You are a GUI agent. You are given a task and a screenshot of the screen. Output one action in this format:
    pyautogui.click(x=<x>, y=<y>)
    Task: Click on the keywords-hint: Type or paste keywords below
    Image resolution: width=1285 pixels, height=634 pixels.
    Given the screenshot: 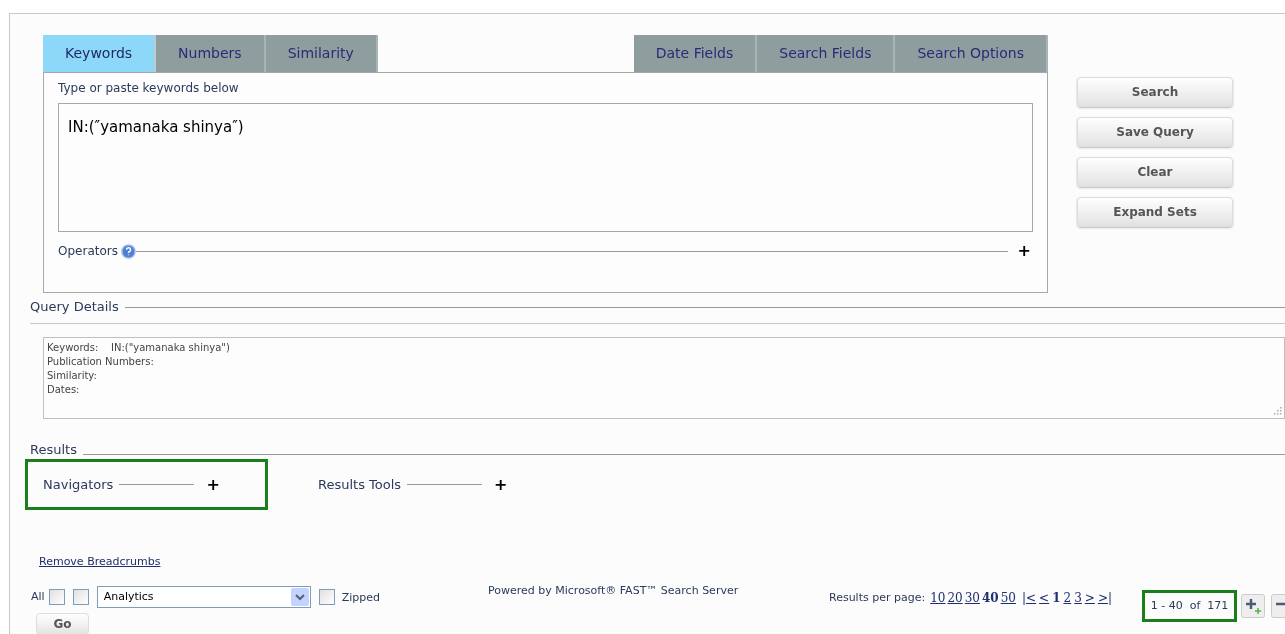 What is the action you would take?
    pyautogui.click(x=149, y=88)
    